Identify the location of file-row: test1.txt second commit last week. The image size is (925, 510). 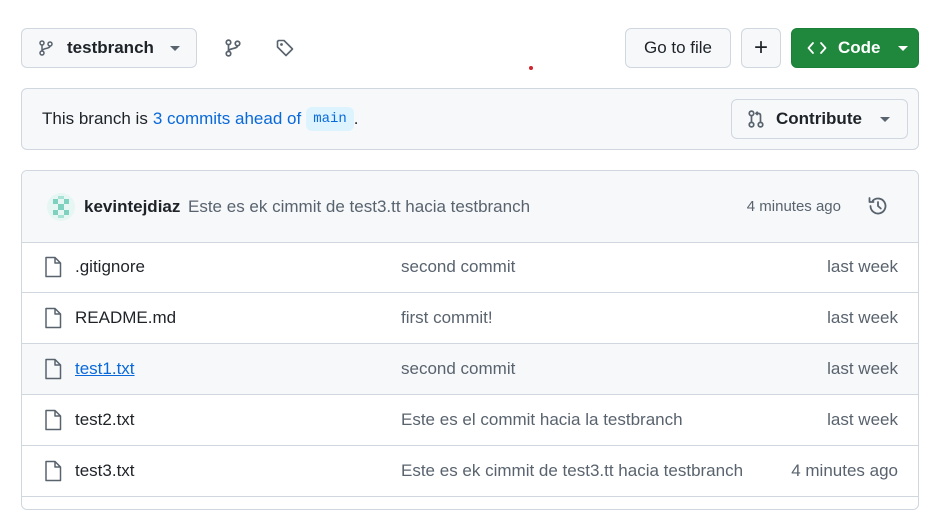
(470, 369).